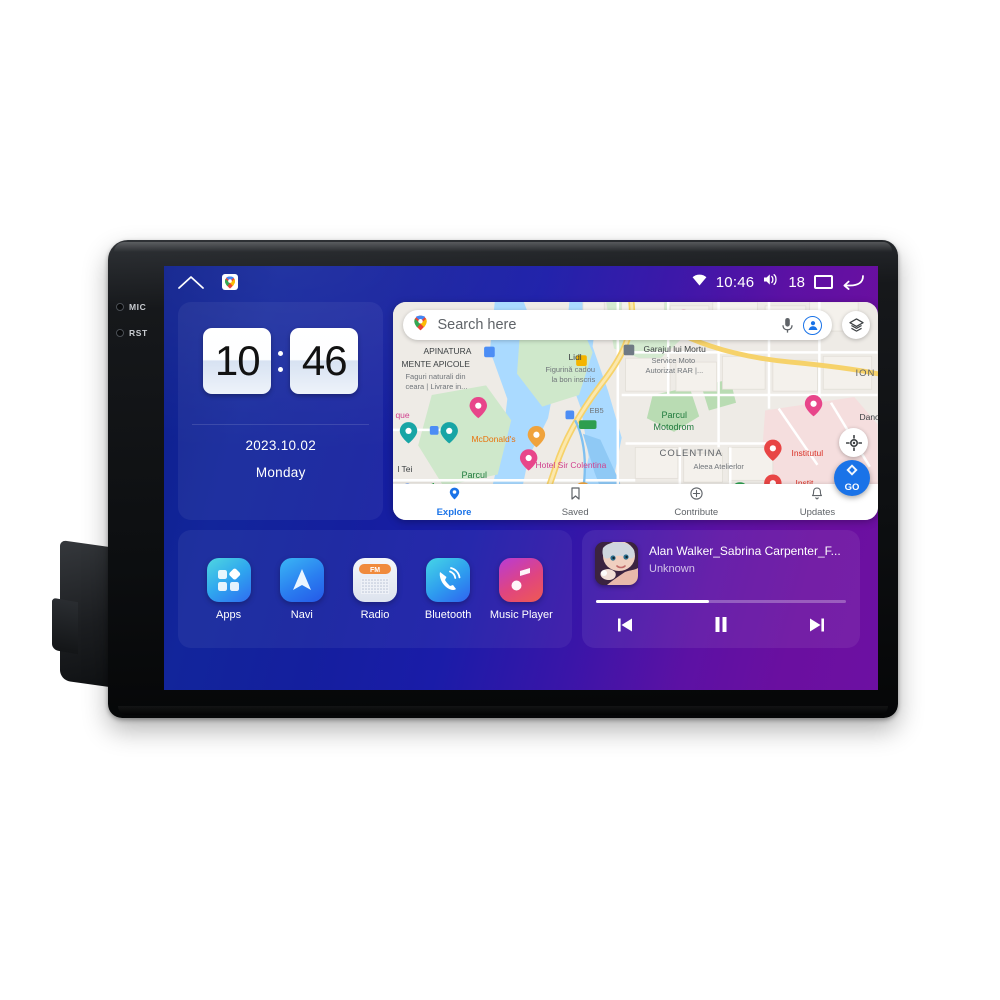 This screenshot has width=1000, height=1000. What do you see at coordinates (817, 495) in the screenshot?
I see `bell-icon` at bounding box center [817, 495].